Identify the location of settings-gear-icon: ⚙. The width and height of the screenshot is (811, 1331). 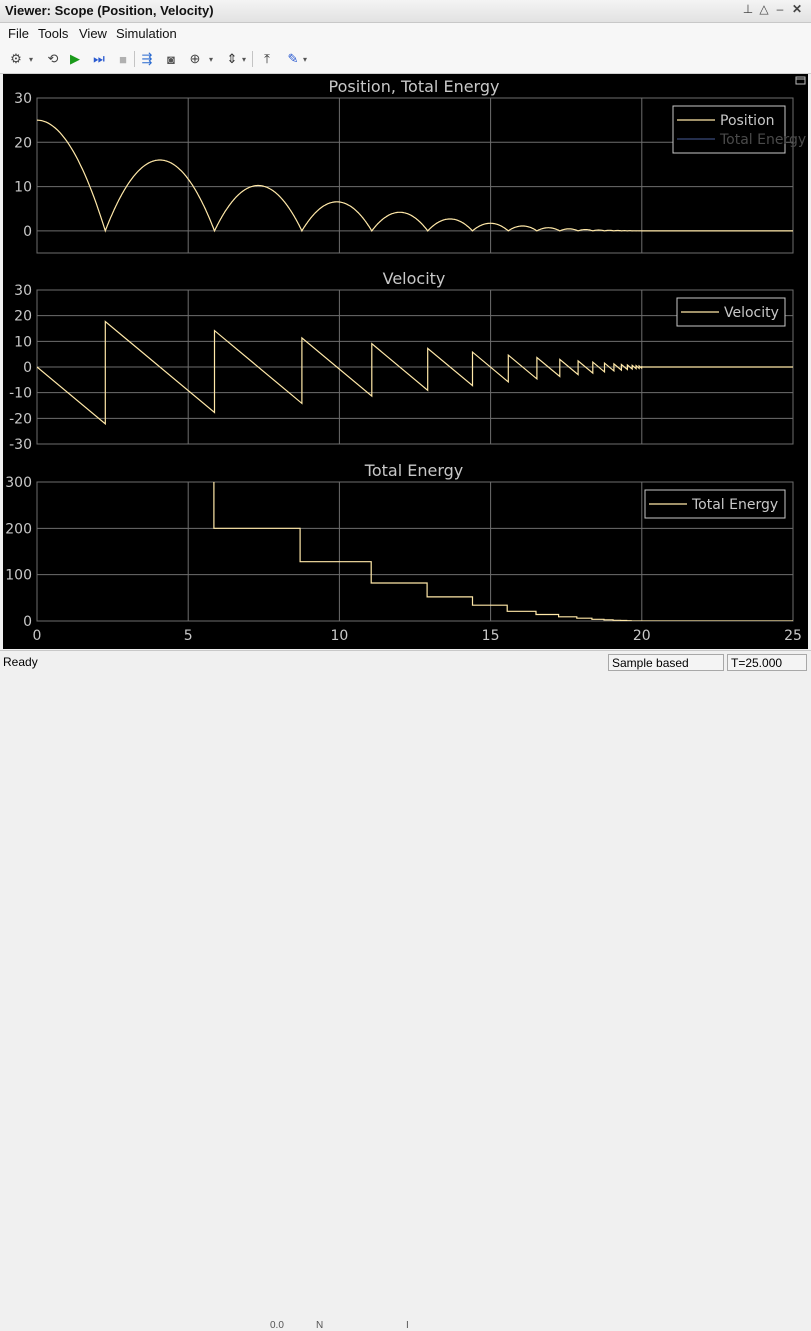
(16, 59).